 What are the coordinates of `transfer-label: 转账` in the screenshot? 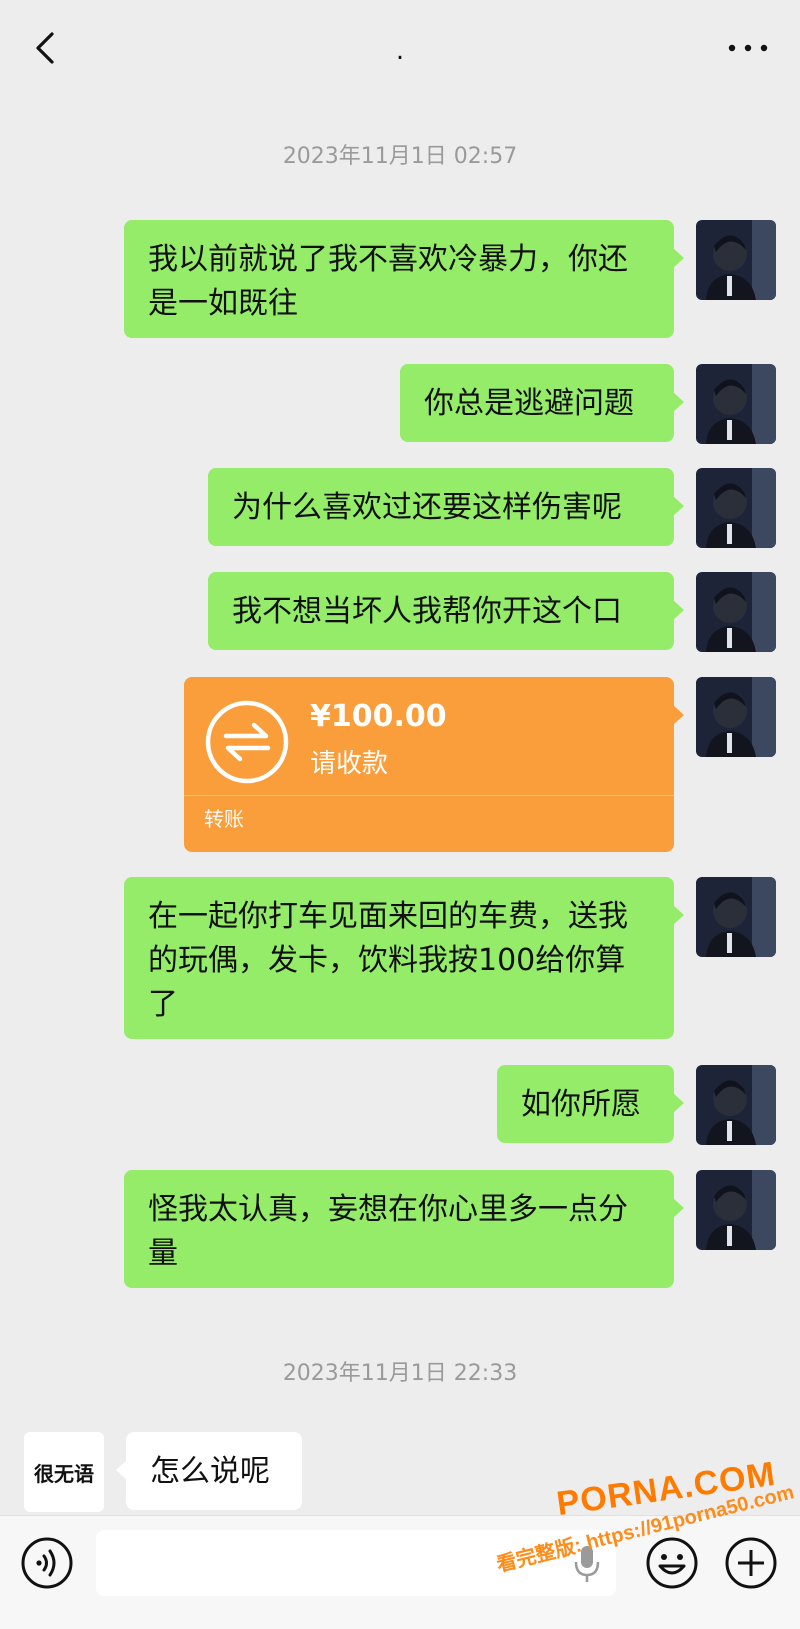 It's located at (224, 819).